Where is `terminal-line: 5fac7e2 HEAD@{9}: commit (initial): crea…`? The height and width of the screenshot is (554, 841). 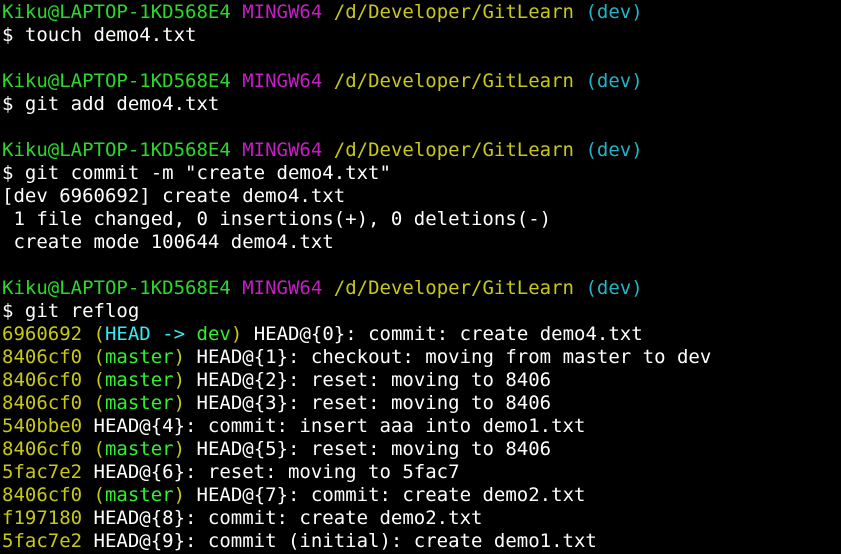
terminal-line: 5fac7e2 HEAD@{9}: commit (initial): crea… is located at coordinates (421, 541).